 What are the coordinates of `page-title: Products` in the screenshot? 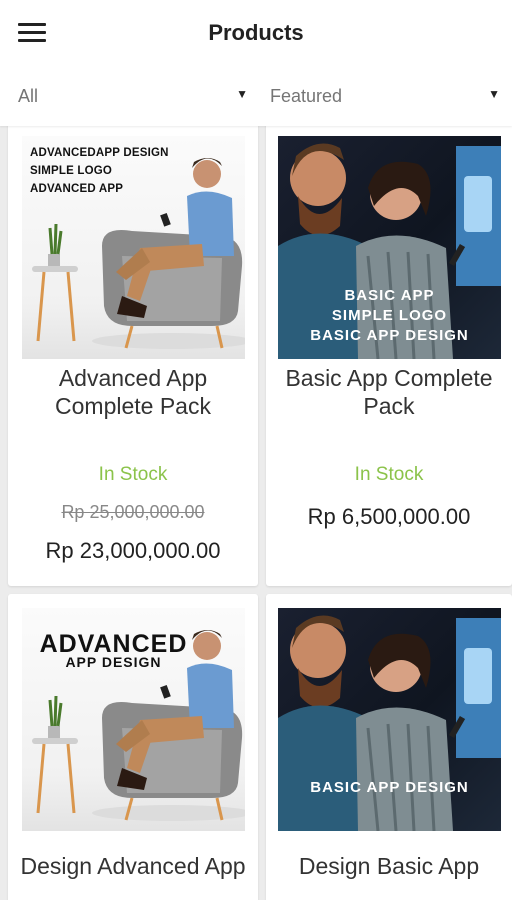 It's located at (256, 32).